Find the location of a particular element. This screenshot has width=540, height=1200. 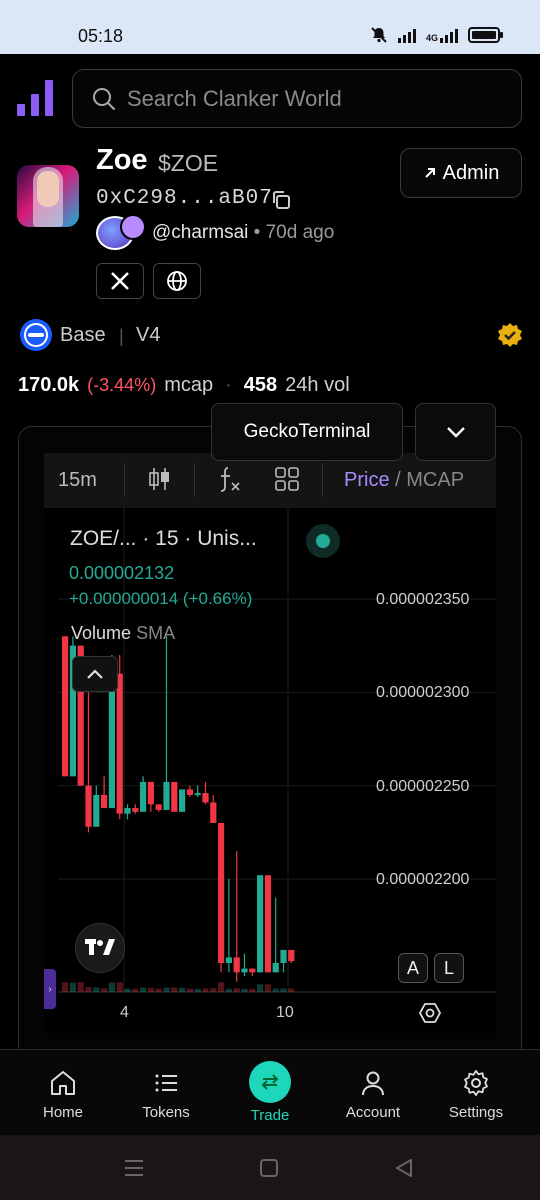

search-box is located at coordinates (297, 98).